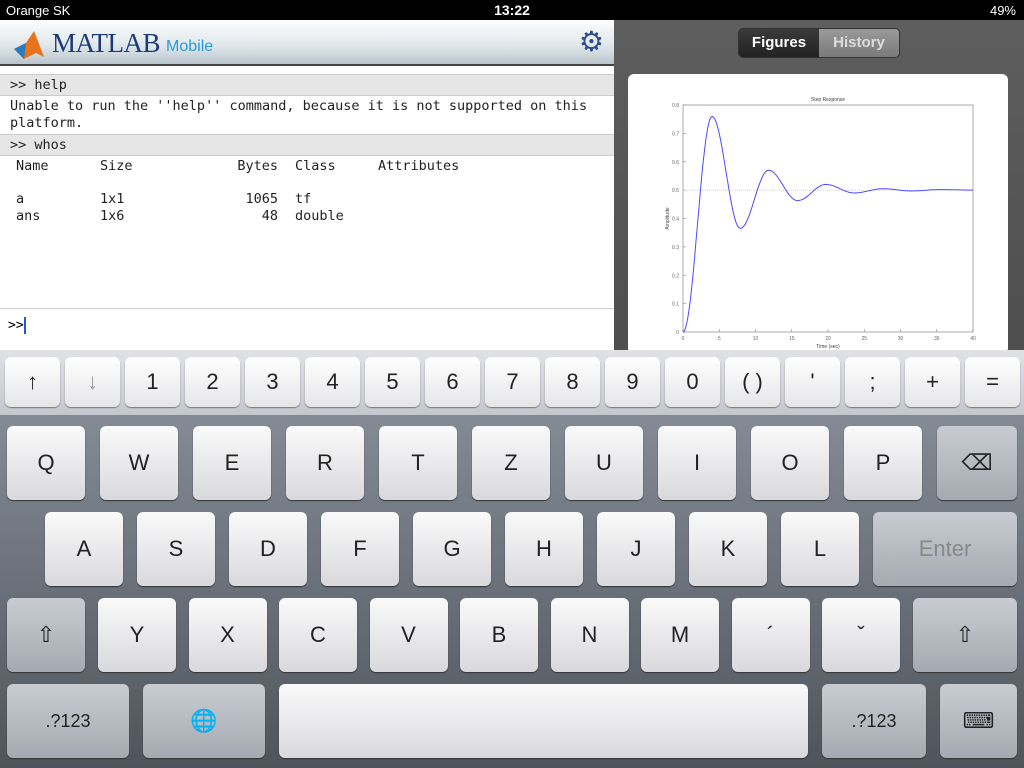  What do you see at coordinates (360, 549) in the screenshot?
I see `key-f: F` at bounding box center [360, 549].